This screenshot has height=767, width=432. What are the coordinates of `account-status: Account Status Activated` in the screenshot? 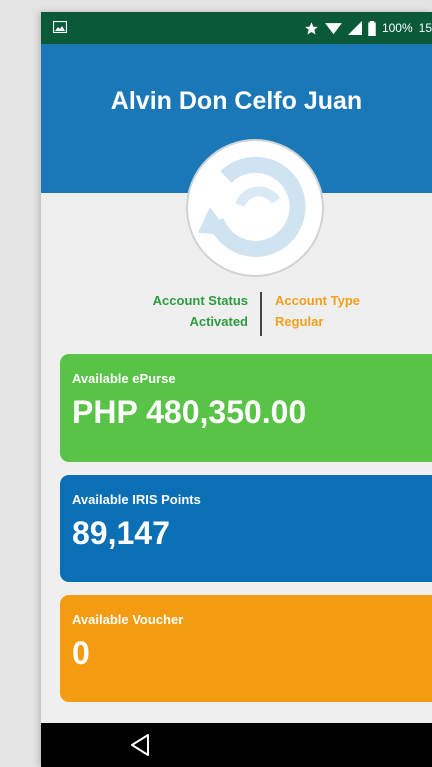 It's located at (200, 311).